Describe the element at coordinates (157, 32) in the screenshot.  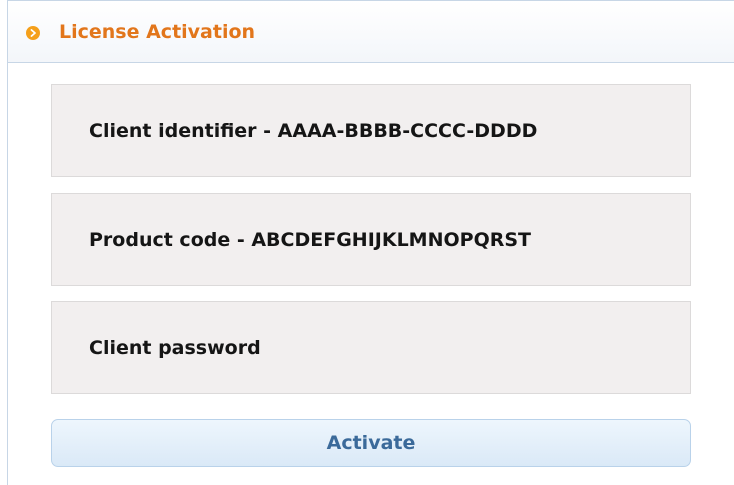
I see `panel-title: License Activation` at that location.